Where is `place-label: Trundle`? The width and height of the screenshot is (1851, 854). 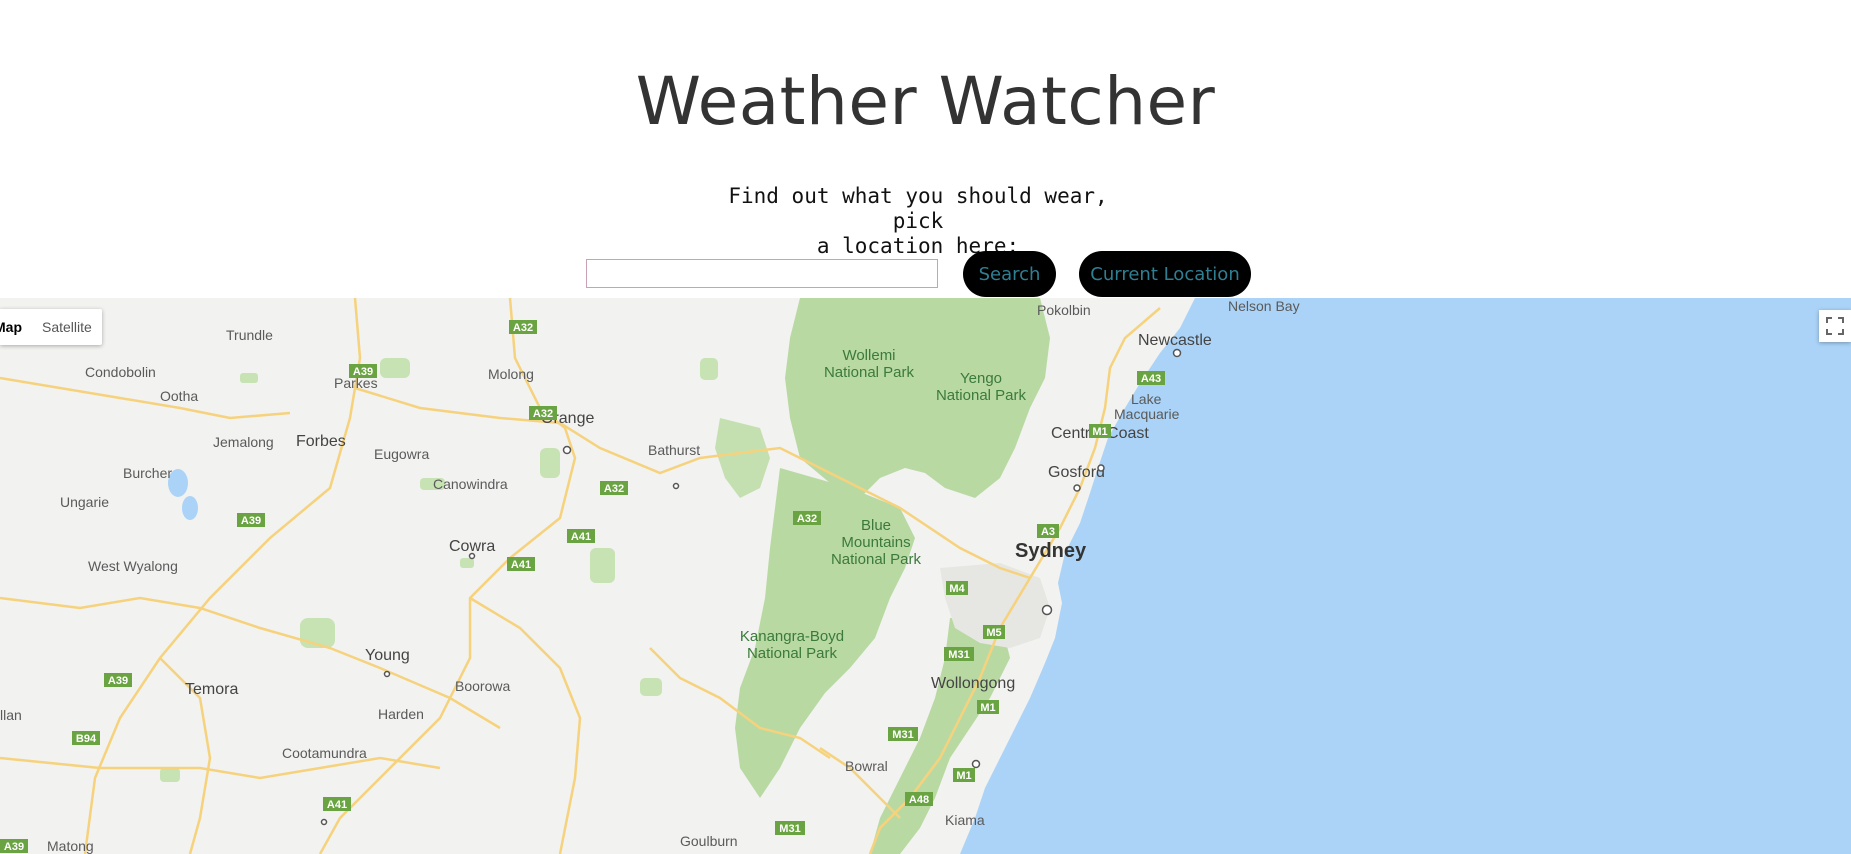 place-label: Trundle is located at coordinates (249, 335).